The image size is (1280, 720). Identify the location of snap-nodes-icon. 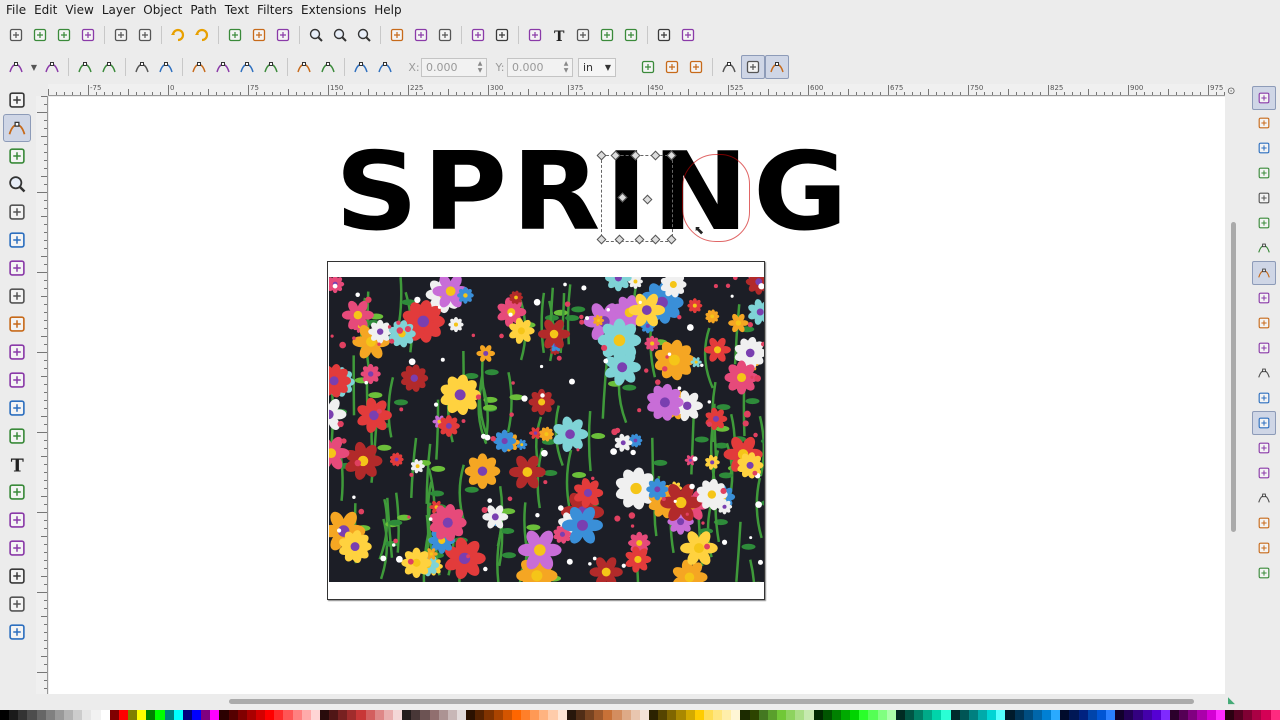
(1264, 248).